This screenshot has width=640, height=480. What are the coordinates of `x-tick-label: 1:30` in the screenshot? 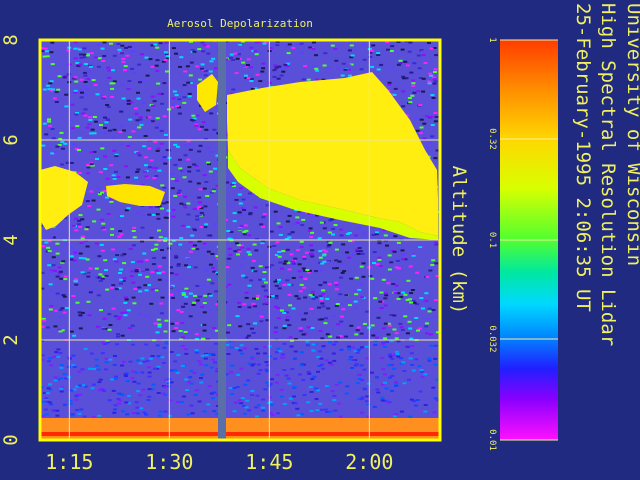 It's located at (169, 462).